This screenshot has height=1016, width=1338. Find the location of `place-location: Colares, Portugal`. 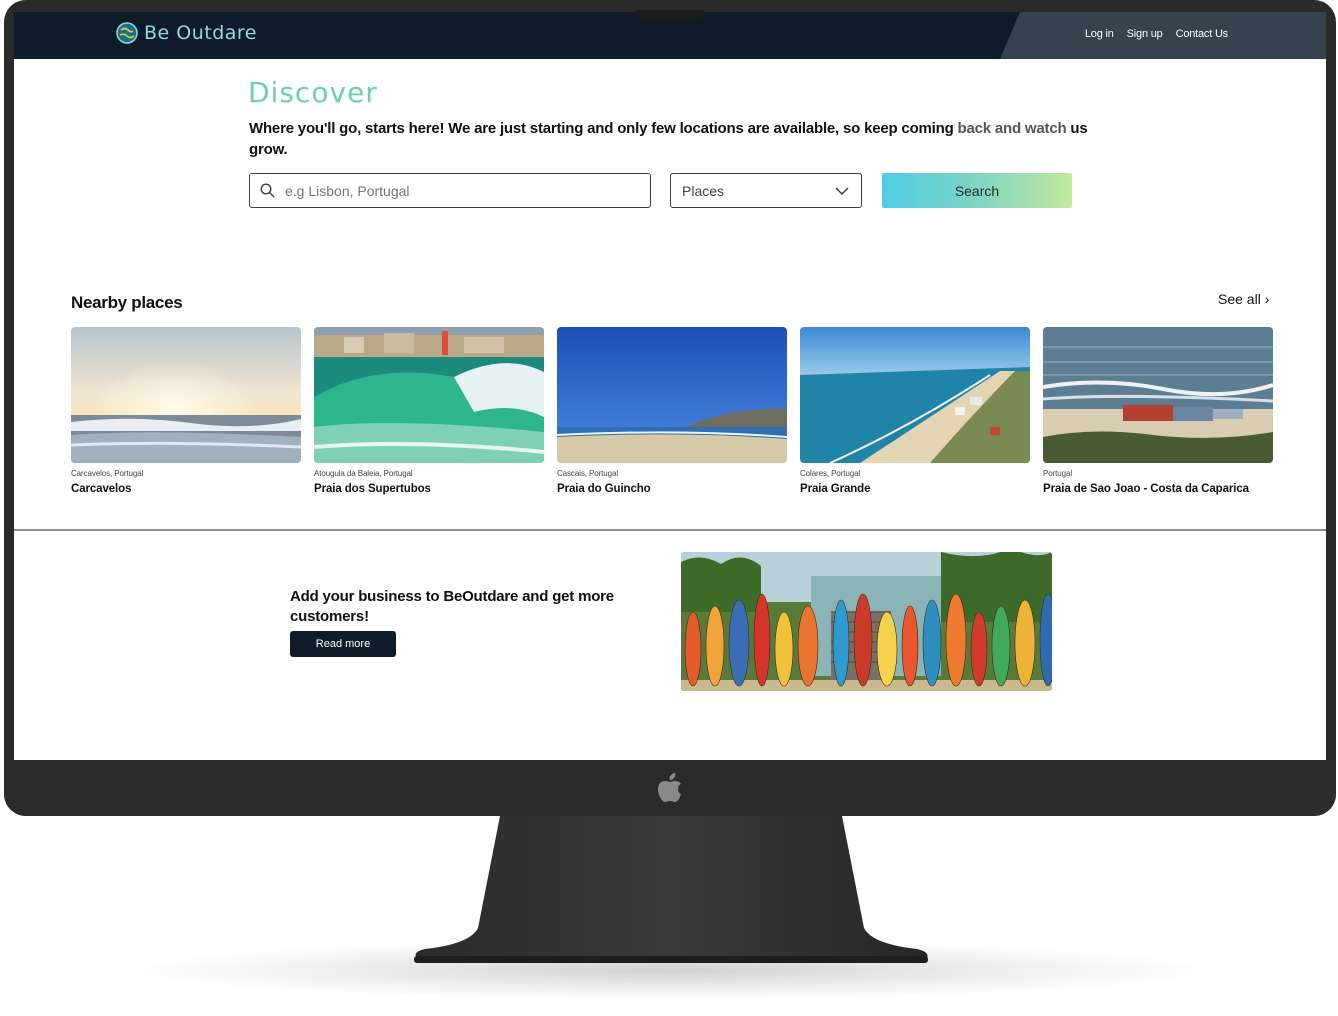

place-location: Colares, Portugal is located at coordinates (830, 473).